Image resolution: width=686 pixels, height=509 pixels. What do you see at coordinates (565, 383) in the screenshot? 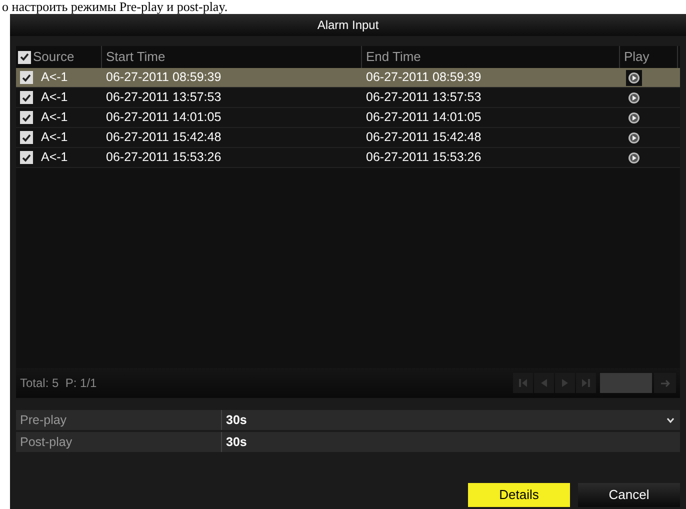
I see `next-icon` at bounding box center [565, 383].